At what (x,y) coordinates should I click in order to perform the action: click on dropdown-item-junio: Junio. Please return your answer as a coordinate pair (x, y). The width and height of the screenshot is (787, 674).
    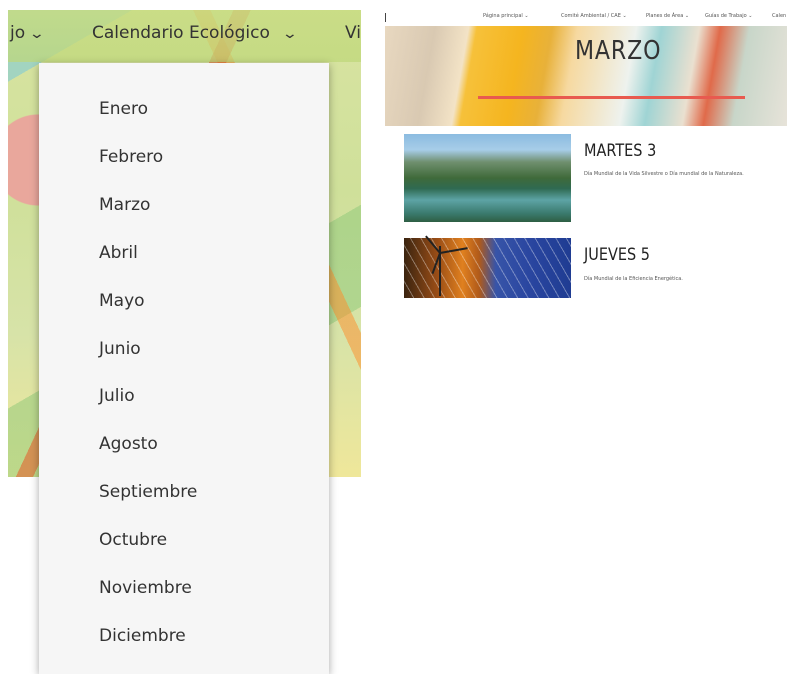
    Looking at the image, I should click on (120, 349).